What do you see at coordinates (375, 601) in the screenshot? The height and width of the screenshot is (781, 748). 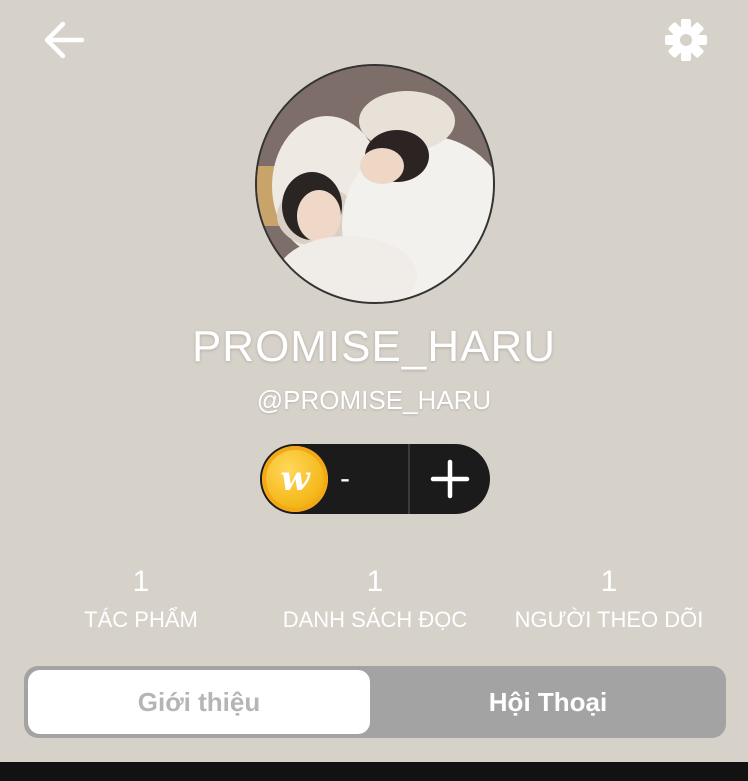 I see `stat-reading-lists: 1 DANH SÁCH ĐỌC` at bounding box center [375, 601].